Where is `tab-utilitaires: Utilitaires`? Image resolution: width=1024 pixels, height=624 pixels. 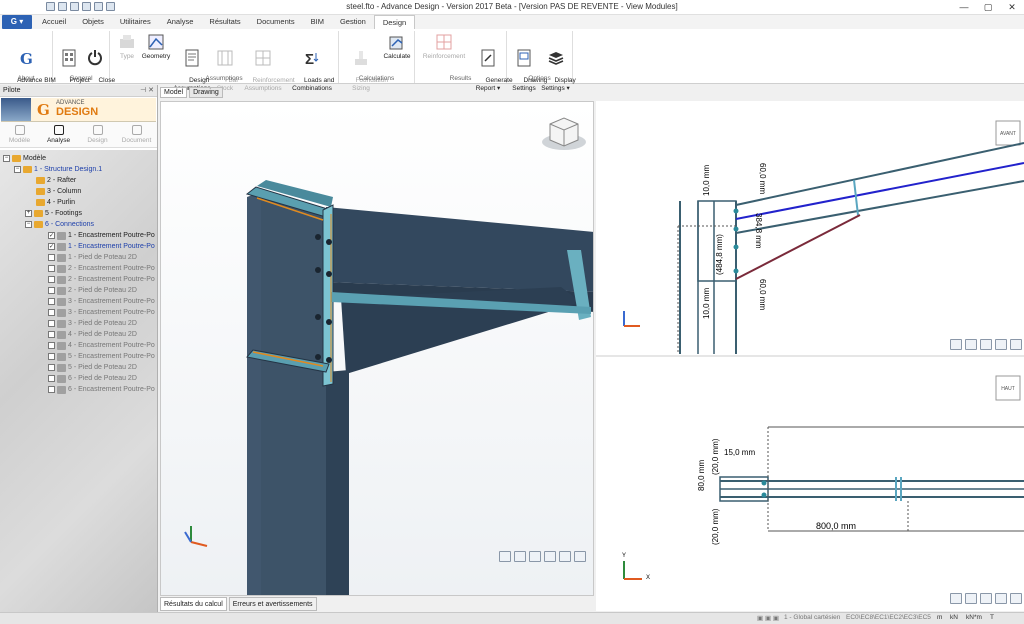
tab-utilitaires: Utilitaires is located at coordinates (135, 22).